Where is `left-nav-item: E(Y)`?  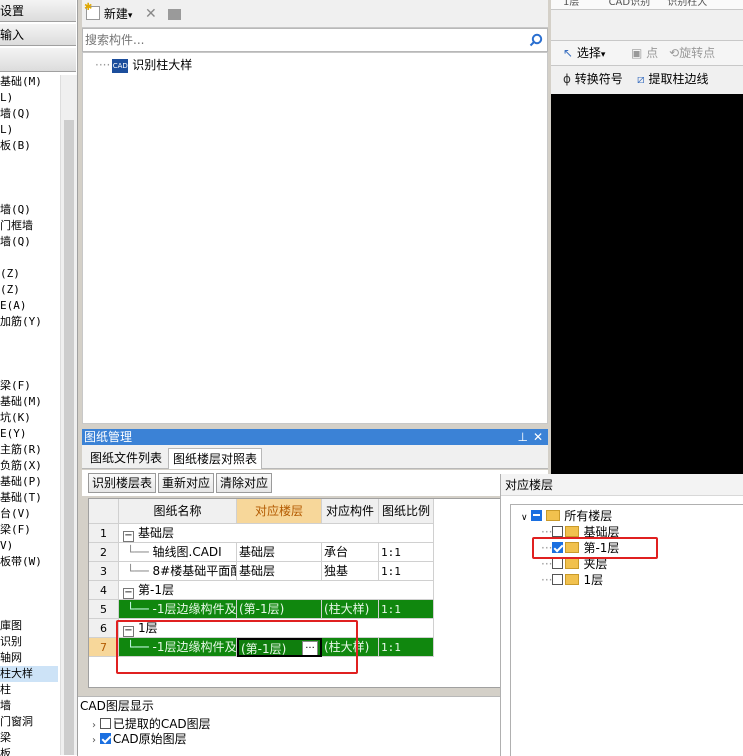
left-nav-item: E(Y) is located at coordinates (13, 434).